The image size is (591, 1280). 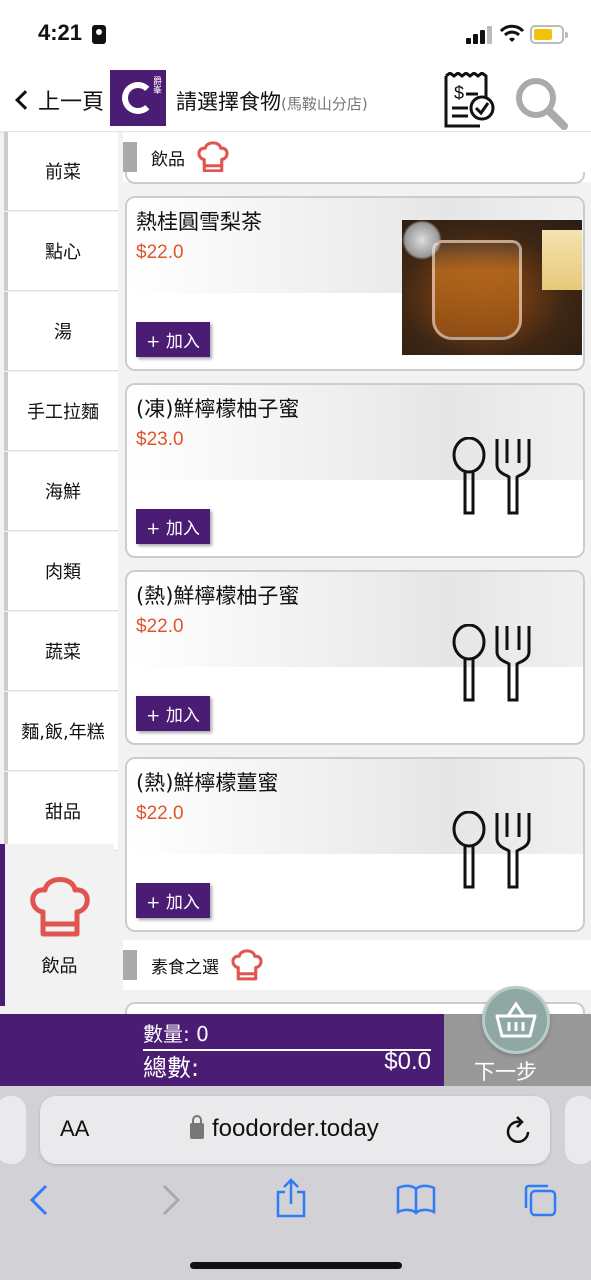 I want to click on status-bar: 4:21, so click(x=295, y=35).